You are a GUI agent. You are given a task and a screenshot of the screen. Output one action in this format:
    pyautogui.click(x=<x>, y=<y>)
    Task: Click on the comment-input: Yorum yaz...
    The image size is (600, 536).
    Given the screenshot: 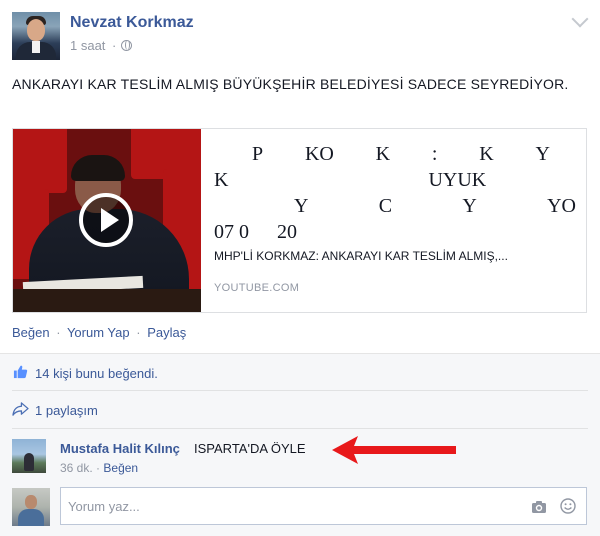 What is the action you would take?
    pyautogui.click(x=323, y=506)
    